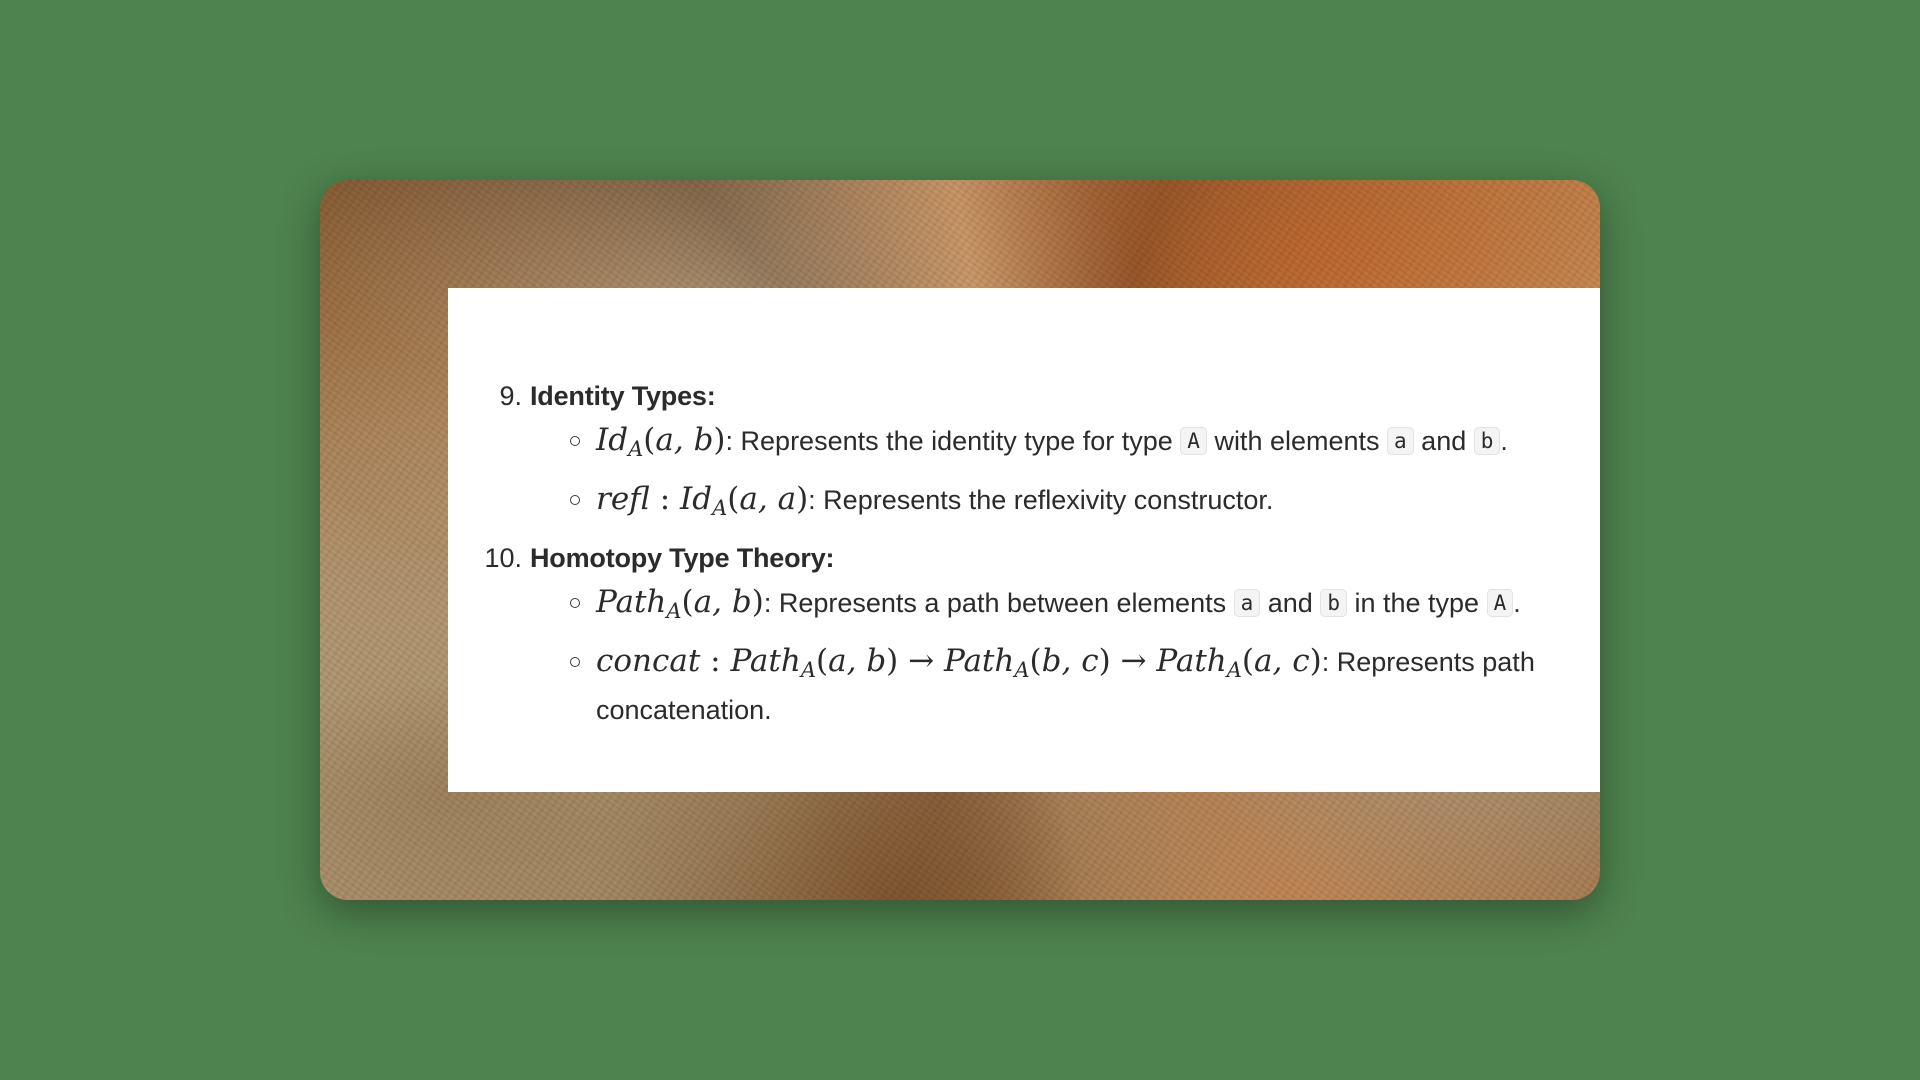  I want to click on math-expression: IdA(a, b), so click(661, 441).